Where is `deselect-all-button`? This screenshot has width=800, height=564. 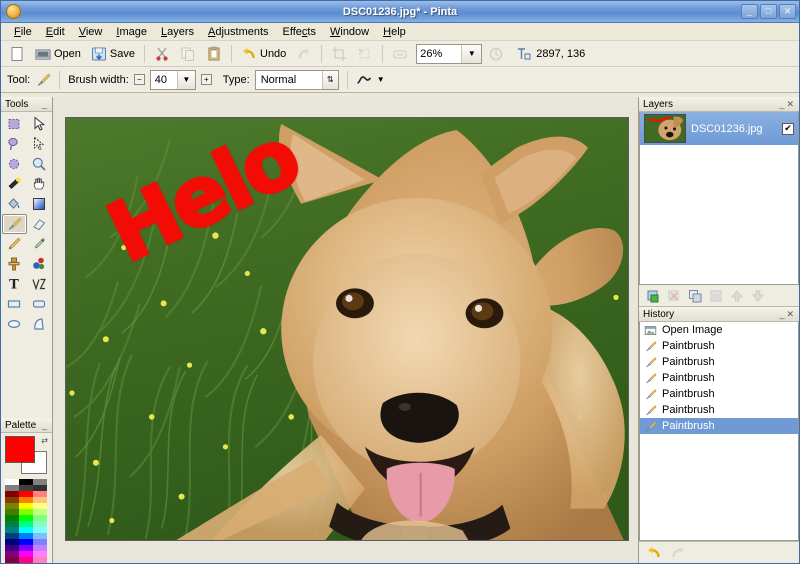
deselect-all-button is located at coordinates (365, 54).